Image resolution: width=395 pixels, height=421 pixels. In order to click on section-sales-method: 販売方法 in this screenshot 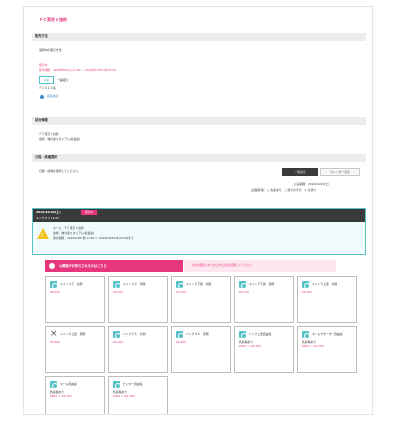, I will do `click(199, 37)`.